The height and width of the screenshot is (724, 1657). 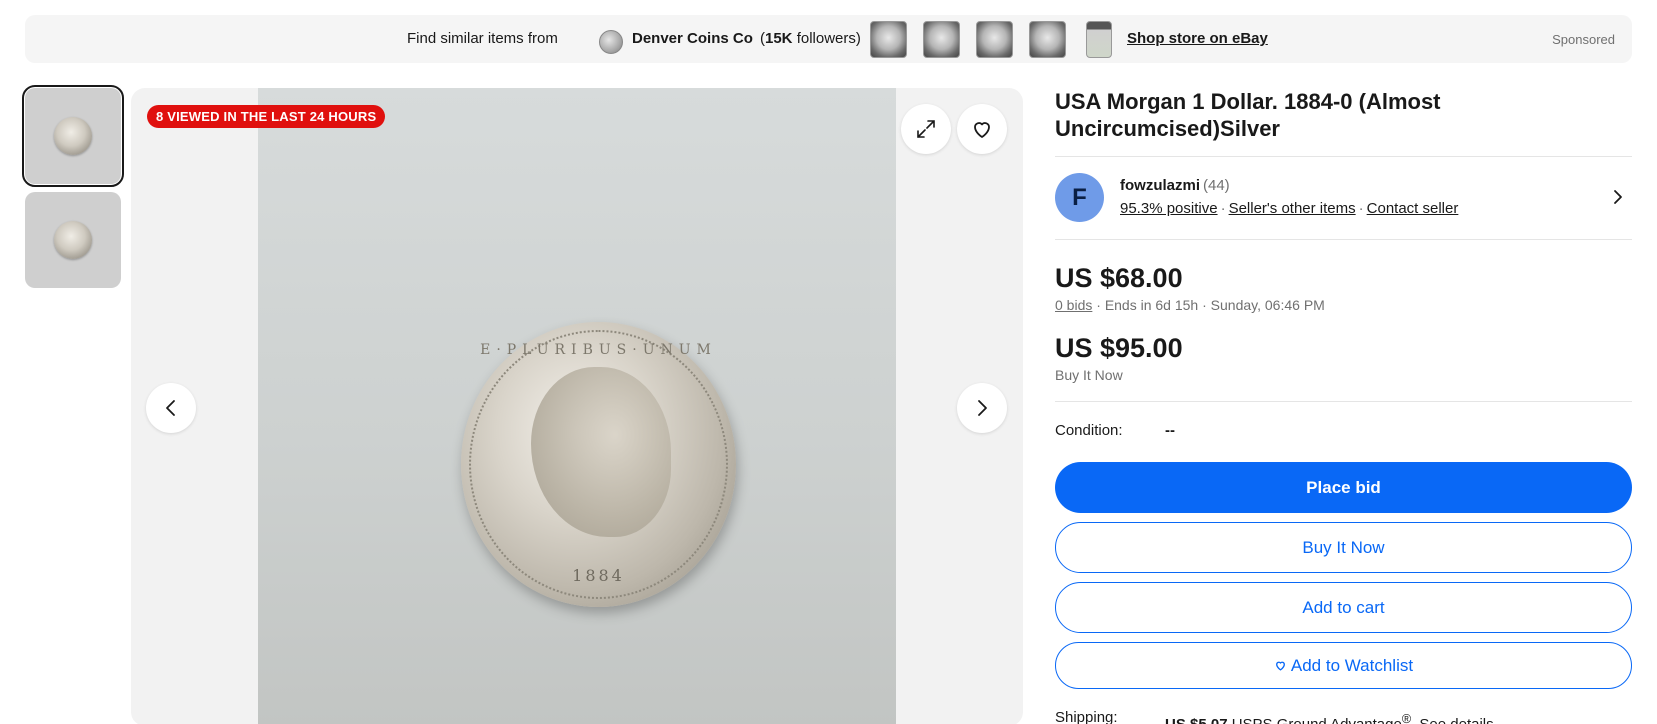 I want to click on expand-icon, so click(x=926, y=129).